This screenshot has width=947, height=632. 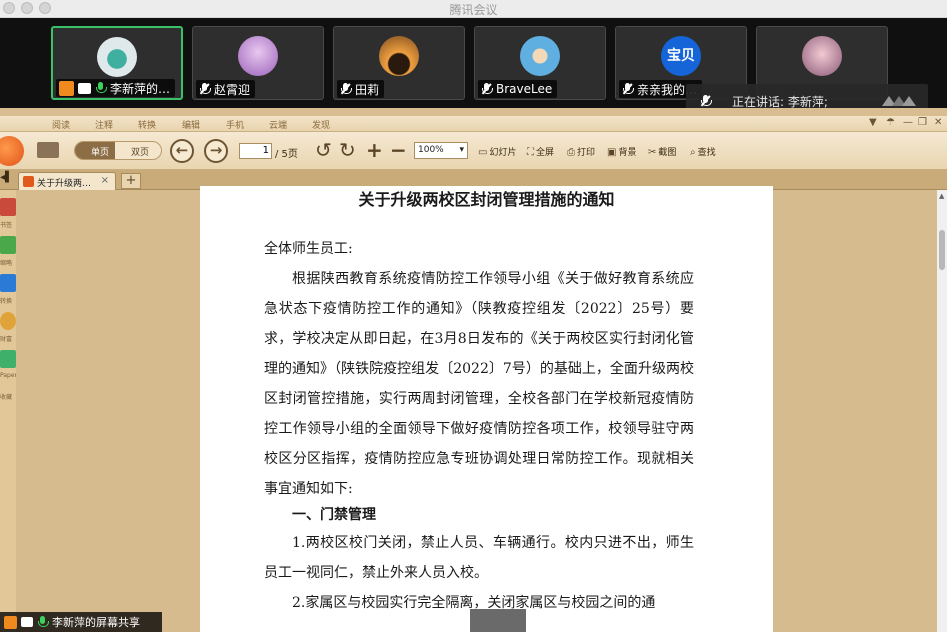 What do you see at coordinates (8, 283) in the screenshot?
I see `convert-icon` at bounding box center [8, 283].